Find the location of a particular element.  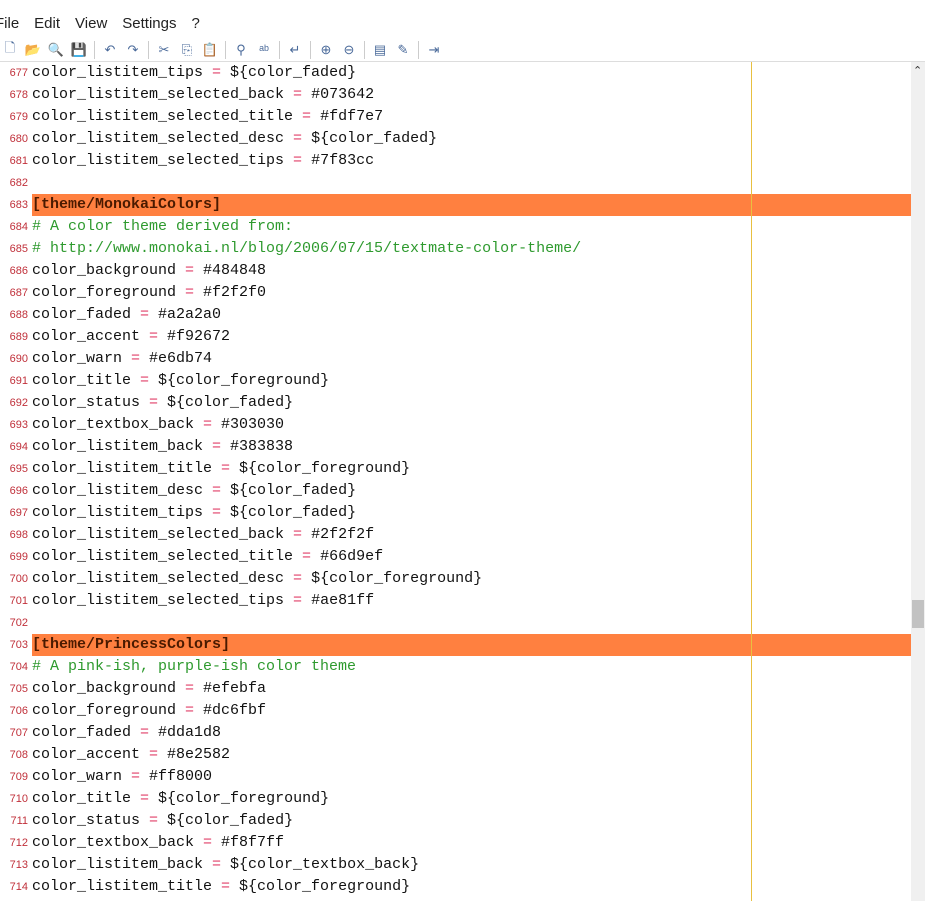

comment-line: 684 # A color theme derived from: is located at coordinates (455, 227).